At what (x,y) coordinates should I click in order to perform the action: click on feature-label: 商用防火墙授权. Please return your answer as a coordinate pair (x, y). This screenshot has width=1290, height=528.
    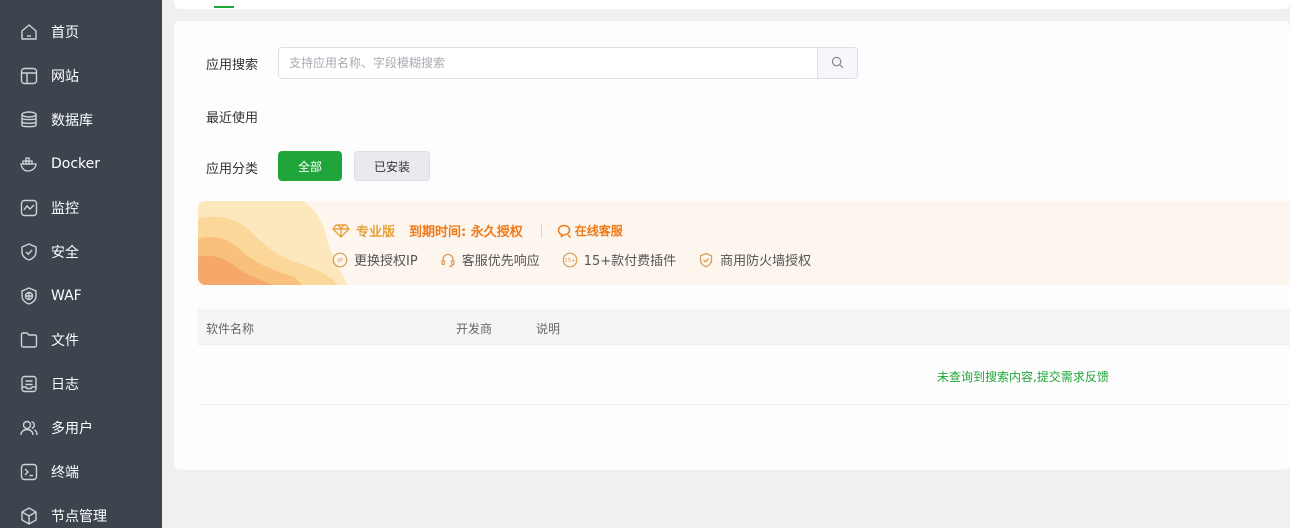
    Looking at the image, I should click on (766, 261).